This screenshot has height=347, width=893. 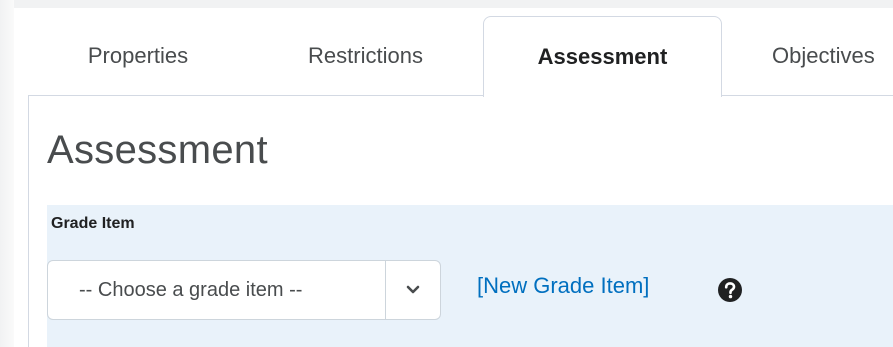 I want to click on grade-item-select-value: -- Choose a grade item --, so click(x=191, y=289).